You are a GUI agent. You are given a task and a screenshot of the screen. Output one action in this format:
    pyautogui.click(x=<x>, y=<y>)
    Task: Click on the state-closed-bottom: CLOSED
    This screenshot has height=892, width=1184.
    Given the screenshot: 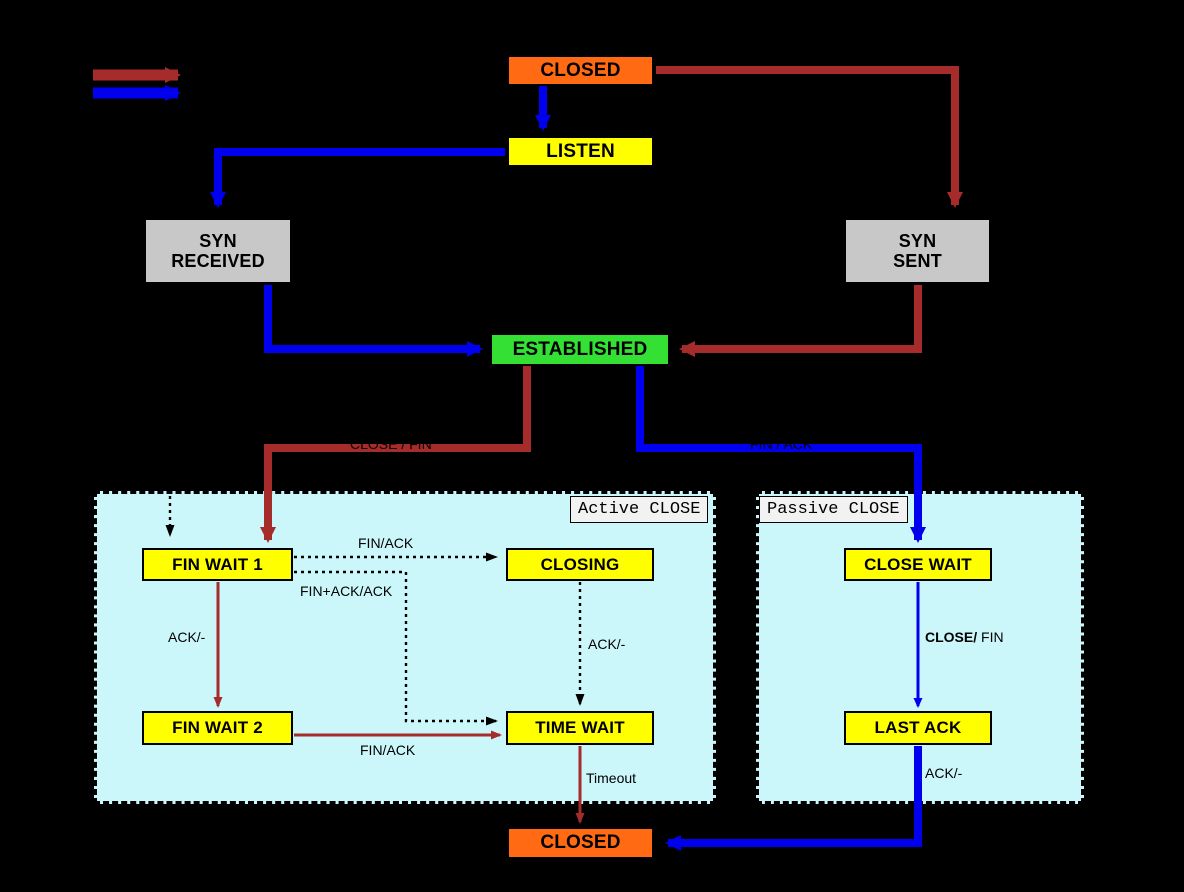 What is the action you would take?
    pyautogui.click(x=580, y=843)
    